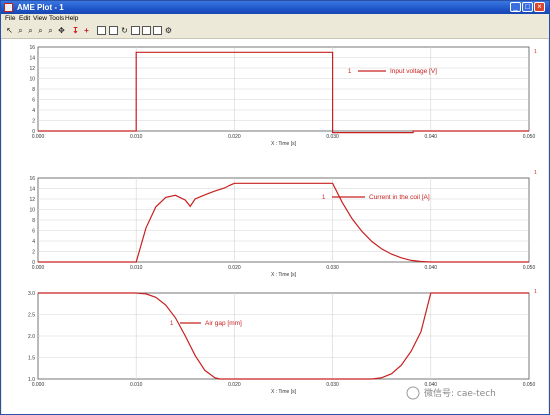  What do you see at coordinates (71, 19) in the screenshot?
I see `menu-help: Help` at bounding box center [71, 19].